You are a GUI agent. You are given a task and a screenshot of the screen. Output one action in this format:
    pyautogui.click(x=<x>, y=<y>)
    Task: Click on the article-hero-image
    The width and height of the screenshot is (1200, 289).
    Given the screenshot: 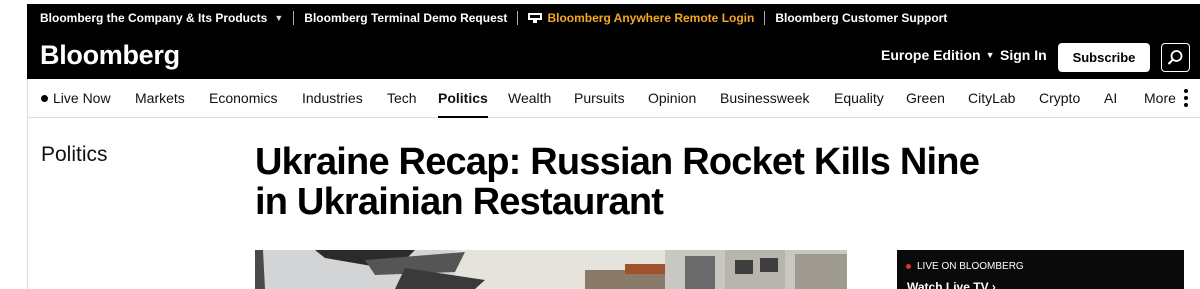 What is the action you would take?
    pyautogui.click(x=551, y=269)
    